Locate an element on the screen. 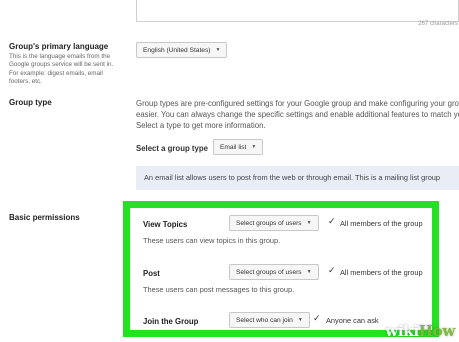  language-label: Group's primary language is located at coordinates (59, 46).